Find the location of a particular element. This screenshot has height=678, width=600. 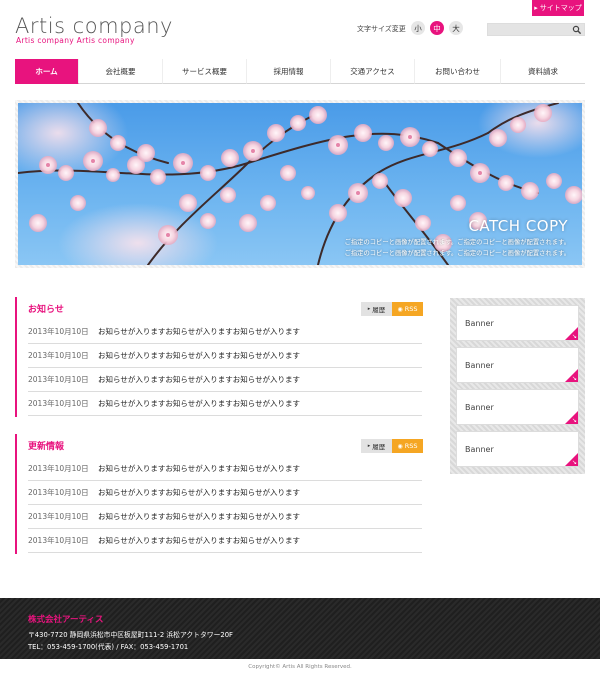

nav-item-services: サービス概要 is located at coordinates (205, 71).